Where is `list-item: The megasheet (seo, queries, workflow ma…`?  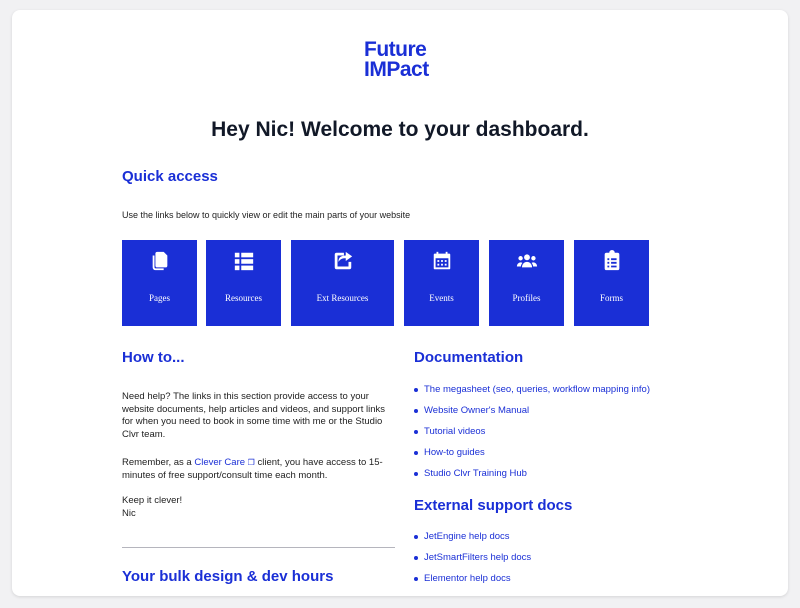
list-item: The megasheet (seo, queries, workflow ma… is located at coordinates (532, 394).